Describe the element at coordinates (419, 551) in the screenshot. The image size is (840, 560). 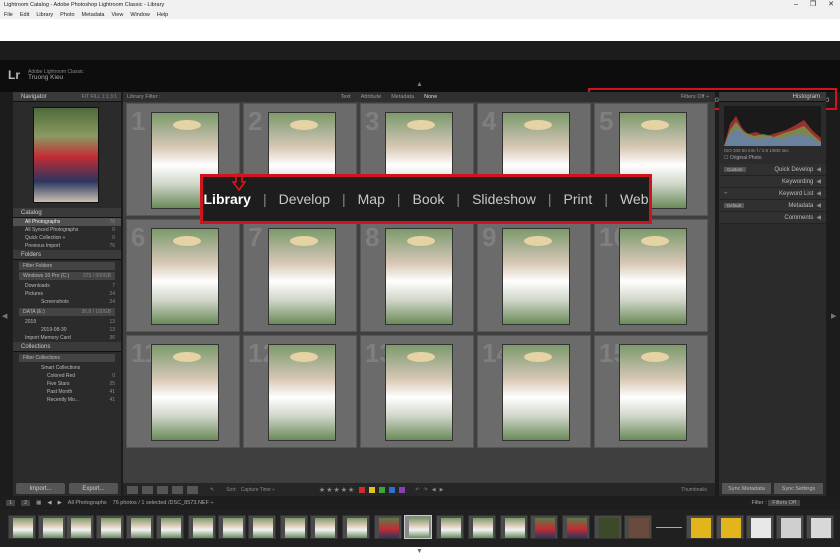
I see `bottom-panel-toggle-icon: ▼` at that location.